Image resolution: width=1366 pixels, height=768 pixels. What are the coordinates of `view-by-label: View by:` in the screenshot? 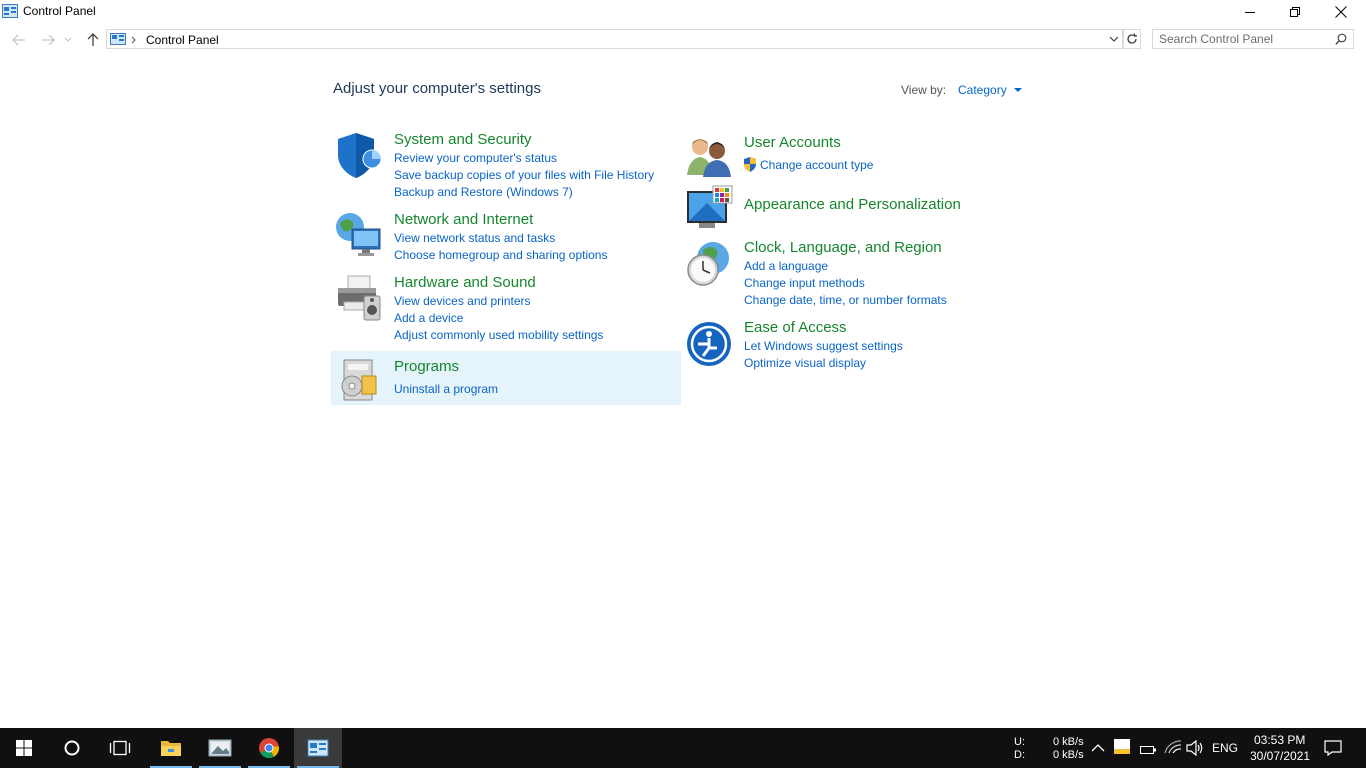 It's located at (924, 90).